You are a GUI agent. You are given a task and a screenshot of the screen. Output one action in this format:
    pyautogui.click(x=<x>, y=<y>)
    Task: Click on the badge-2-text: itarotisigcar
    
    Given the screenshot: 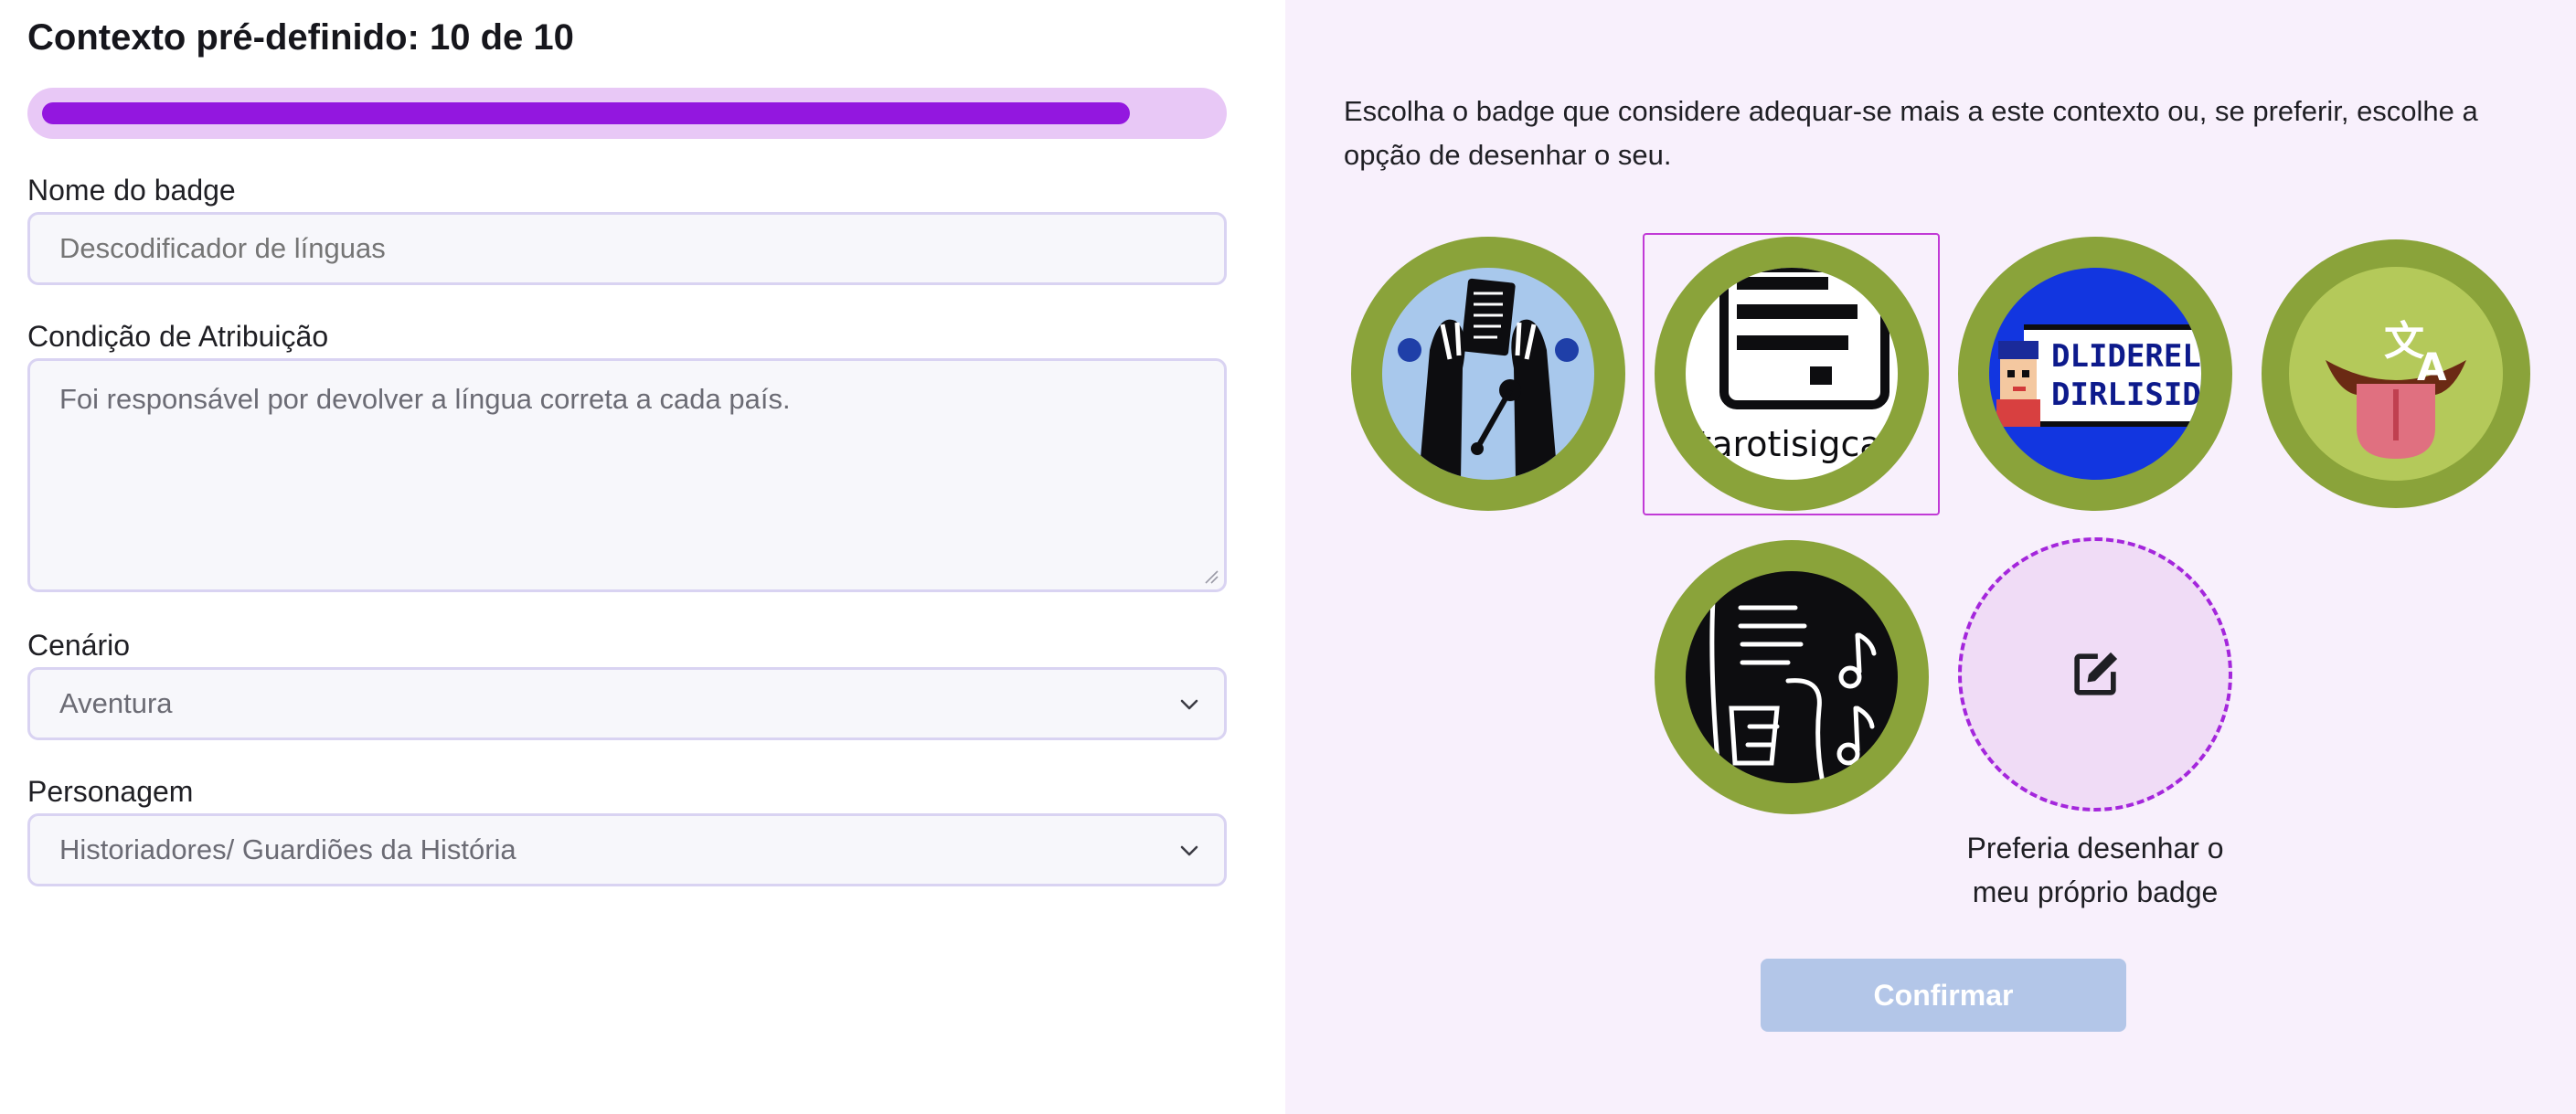 What is the action you would take?
    pyautogui.click(x=1792, y=444)
    